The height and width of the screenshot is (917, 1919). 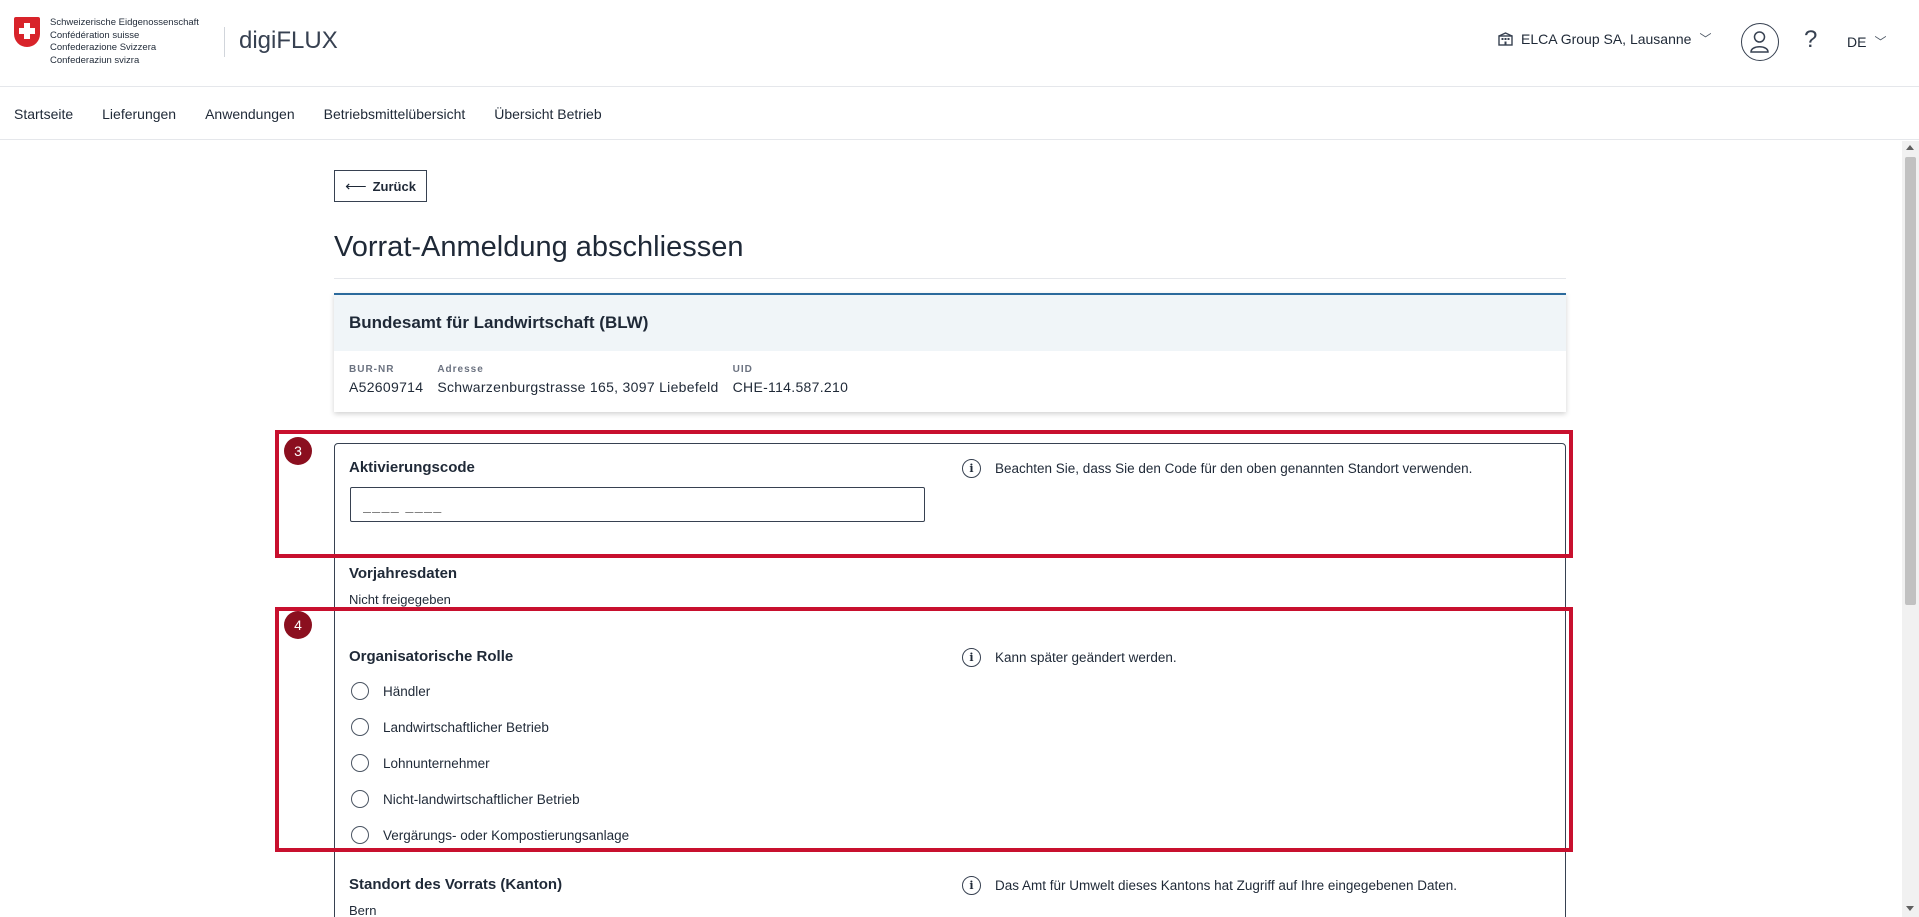 I want to click on annotation-badge-4: 4, so click(x=298, y=625).